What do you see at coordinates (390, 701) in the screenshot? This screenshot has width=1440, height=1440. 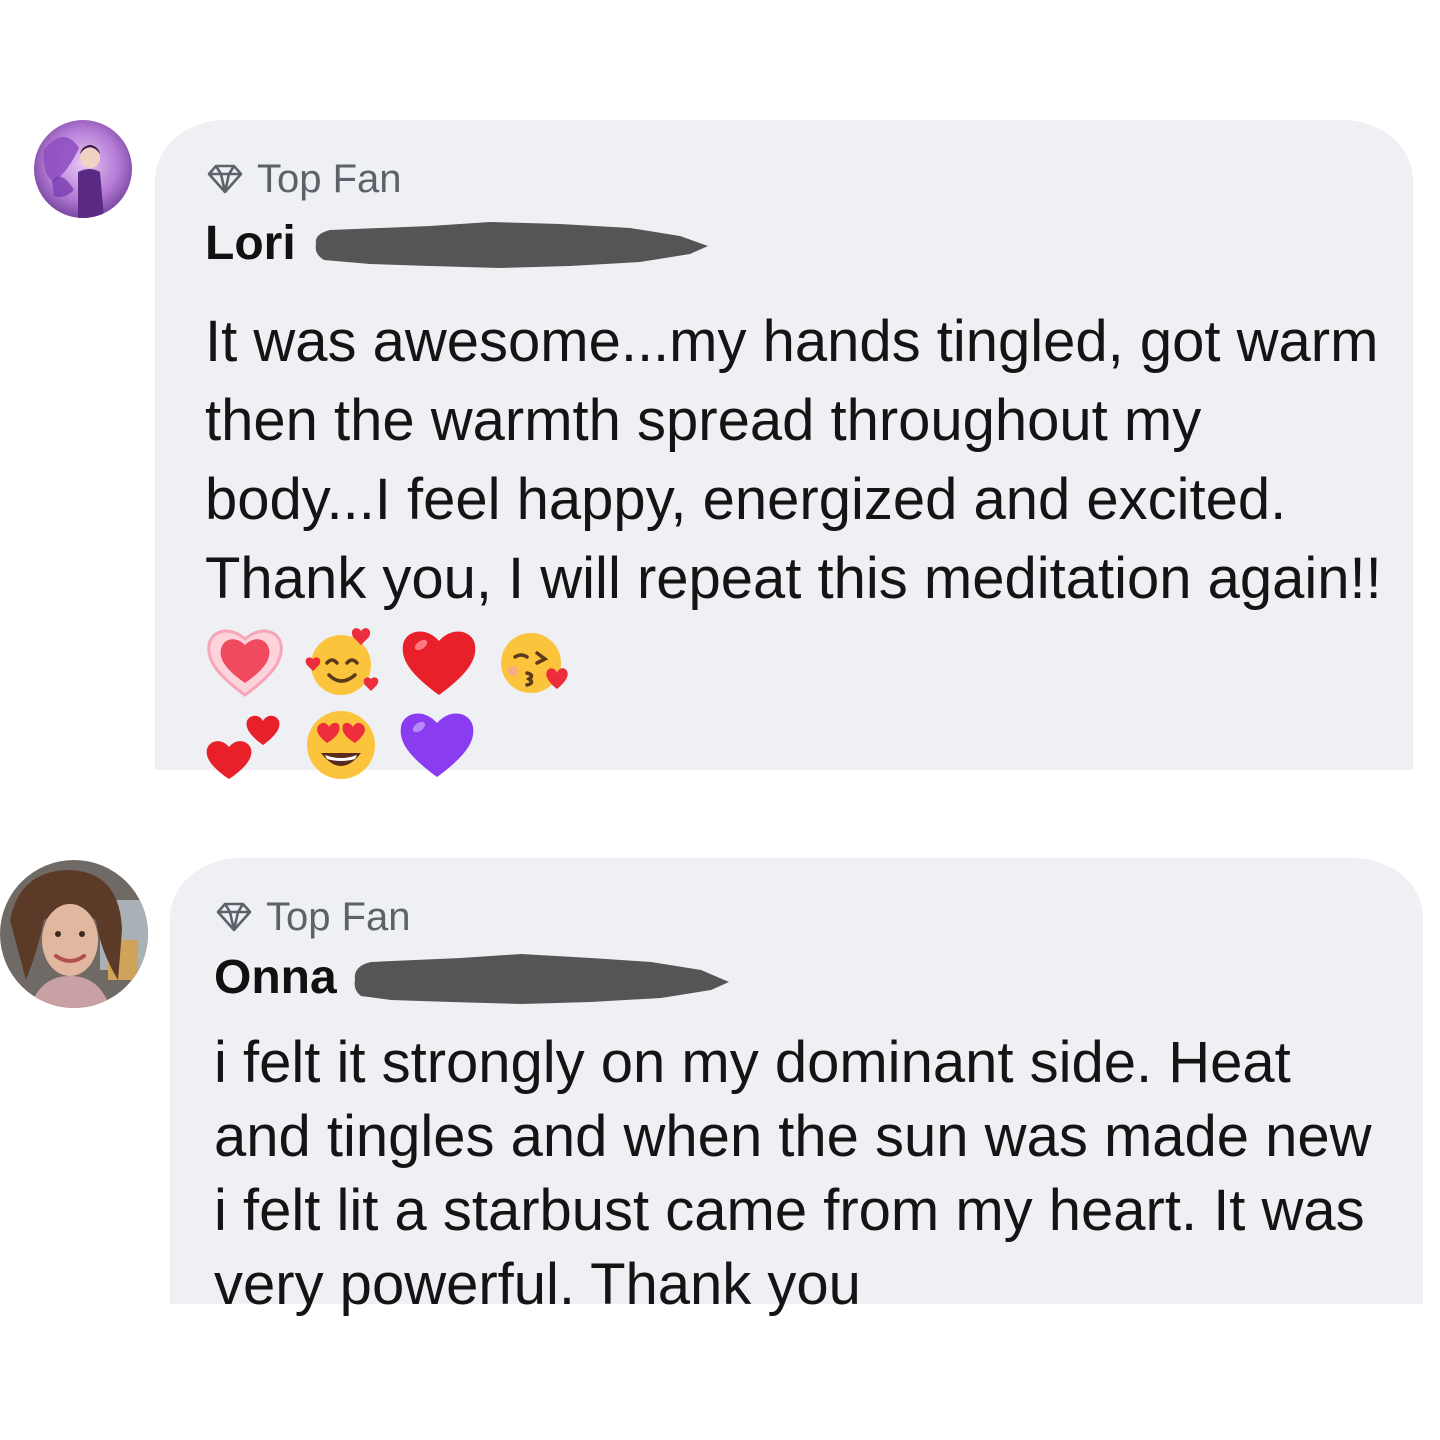 I see `emoji-group` at bounding box center [390, 701].